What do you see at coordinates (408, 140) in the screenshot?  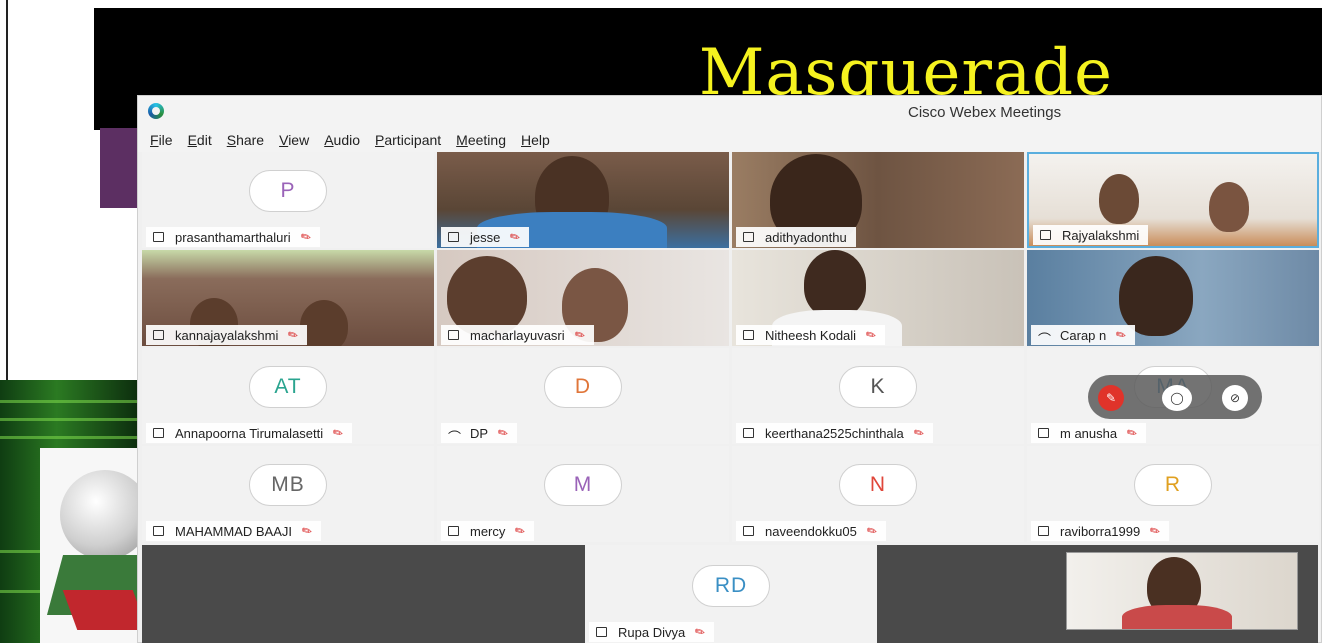 I see `menu-participant: Participant` at bounding box center [408, 140].